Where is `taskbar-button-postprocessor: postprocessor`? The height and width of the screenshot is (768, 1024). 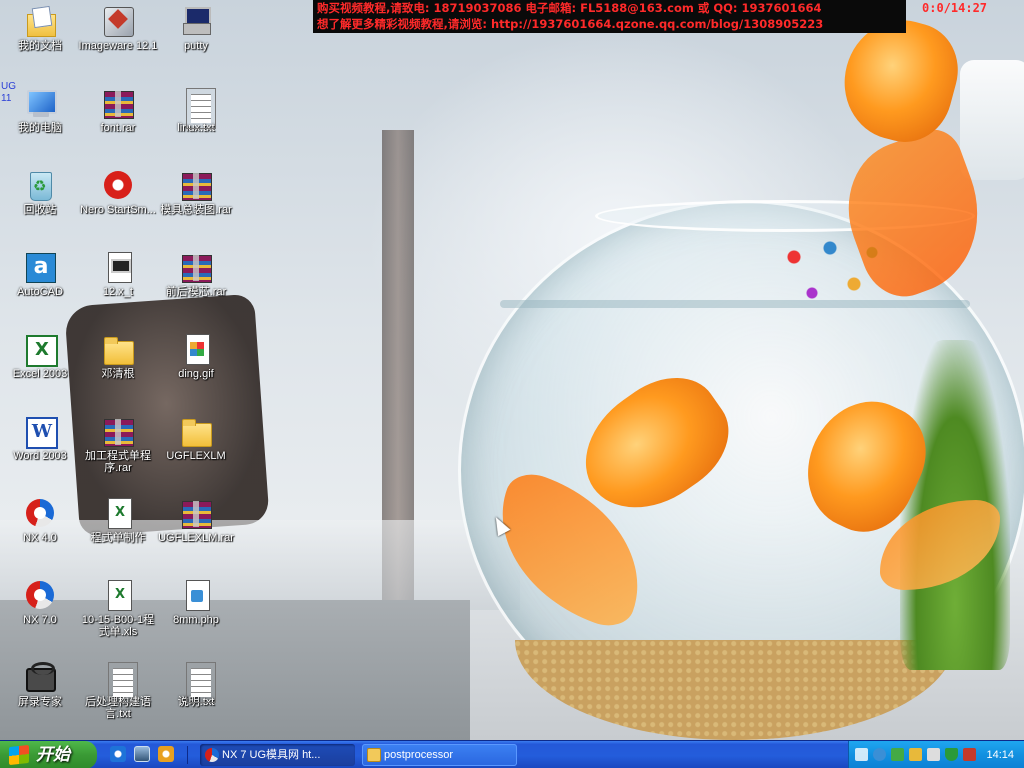
taskbar-button-postprocessor: postprocessor is located at coordinates (439, 755).